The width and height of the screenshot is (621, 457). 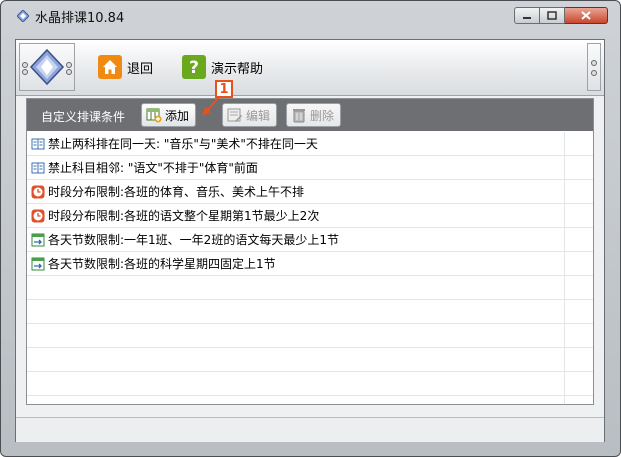 I want to click on main-toolbar: 退回 ? 演示帮助, so click(x=310, y=68).